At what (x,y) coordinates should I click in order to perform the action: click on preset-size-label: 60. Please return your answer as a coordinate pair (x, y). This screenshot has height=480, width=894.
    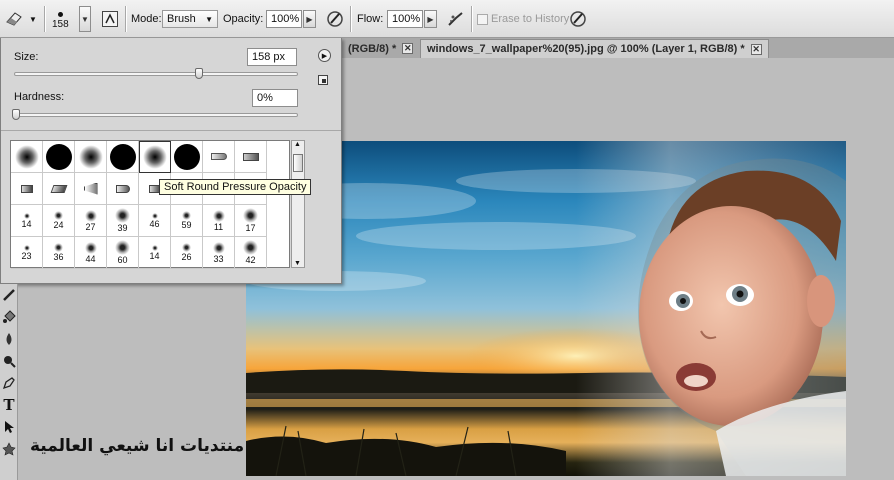
    Looking at the image, I should click on (122, 260).